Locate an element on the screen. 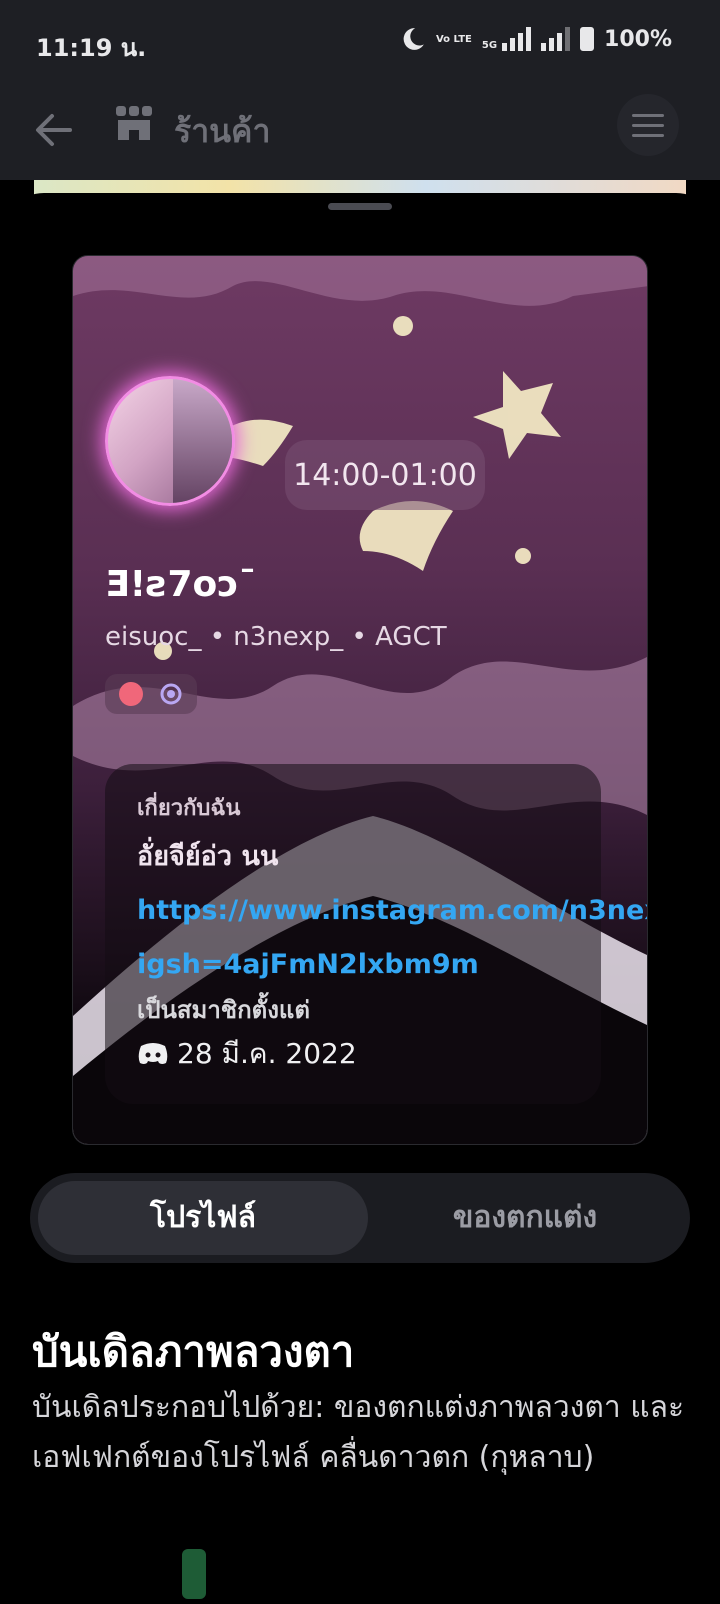 This screenshot has width=720, height=1604. back-arrow-icon is located at coordinates (54, 130).